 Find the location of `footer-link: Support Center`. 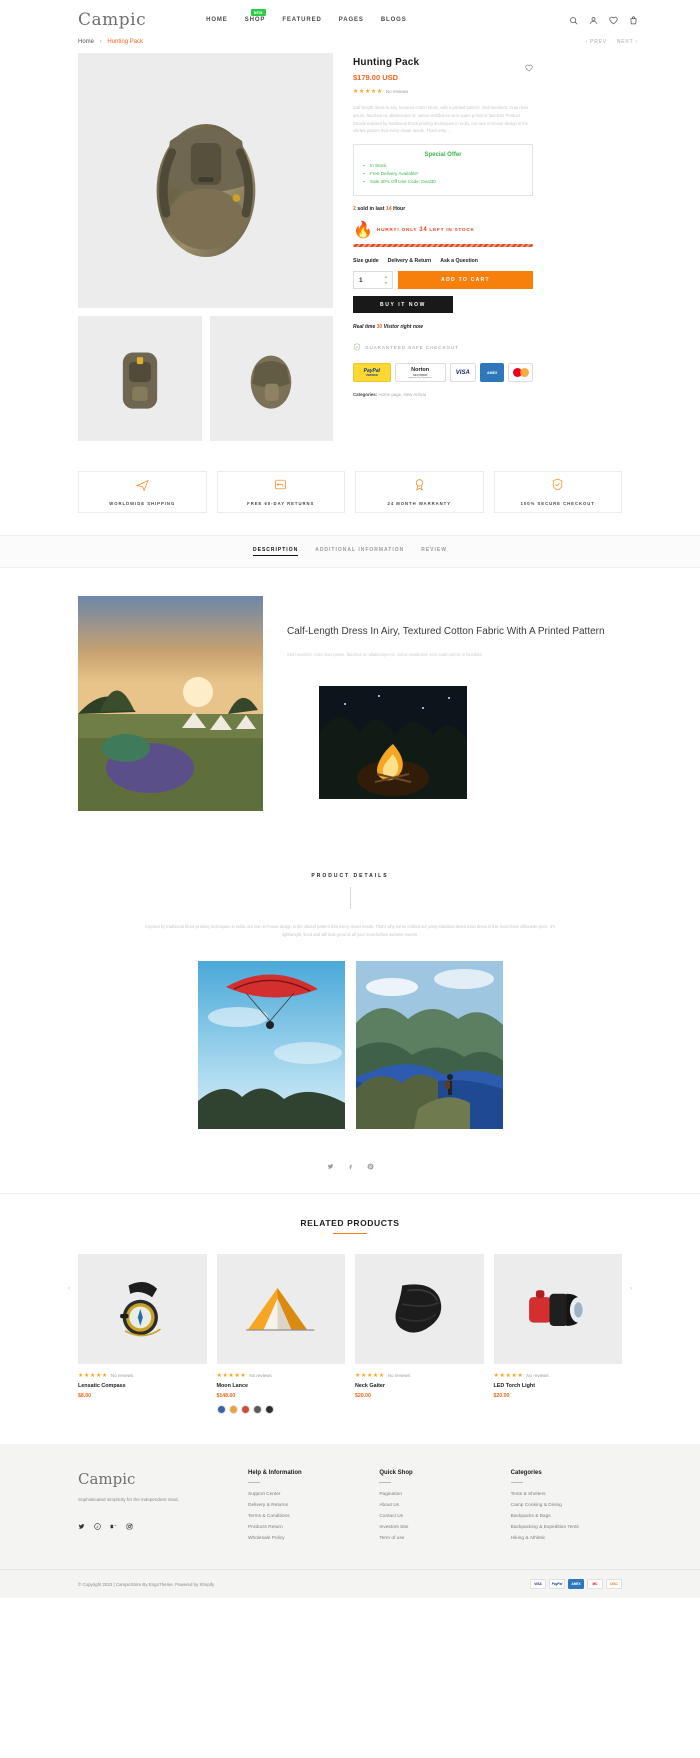

footer-link: Support Center is located at coordinates (303, 1494).